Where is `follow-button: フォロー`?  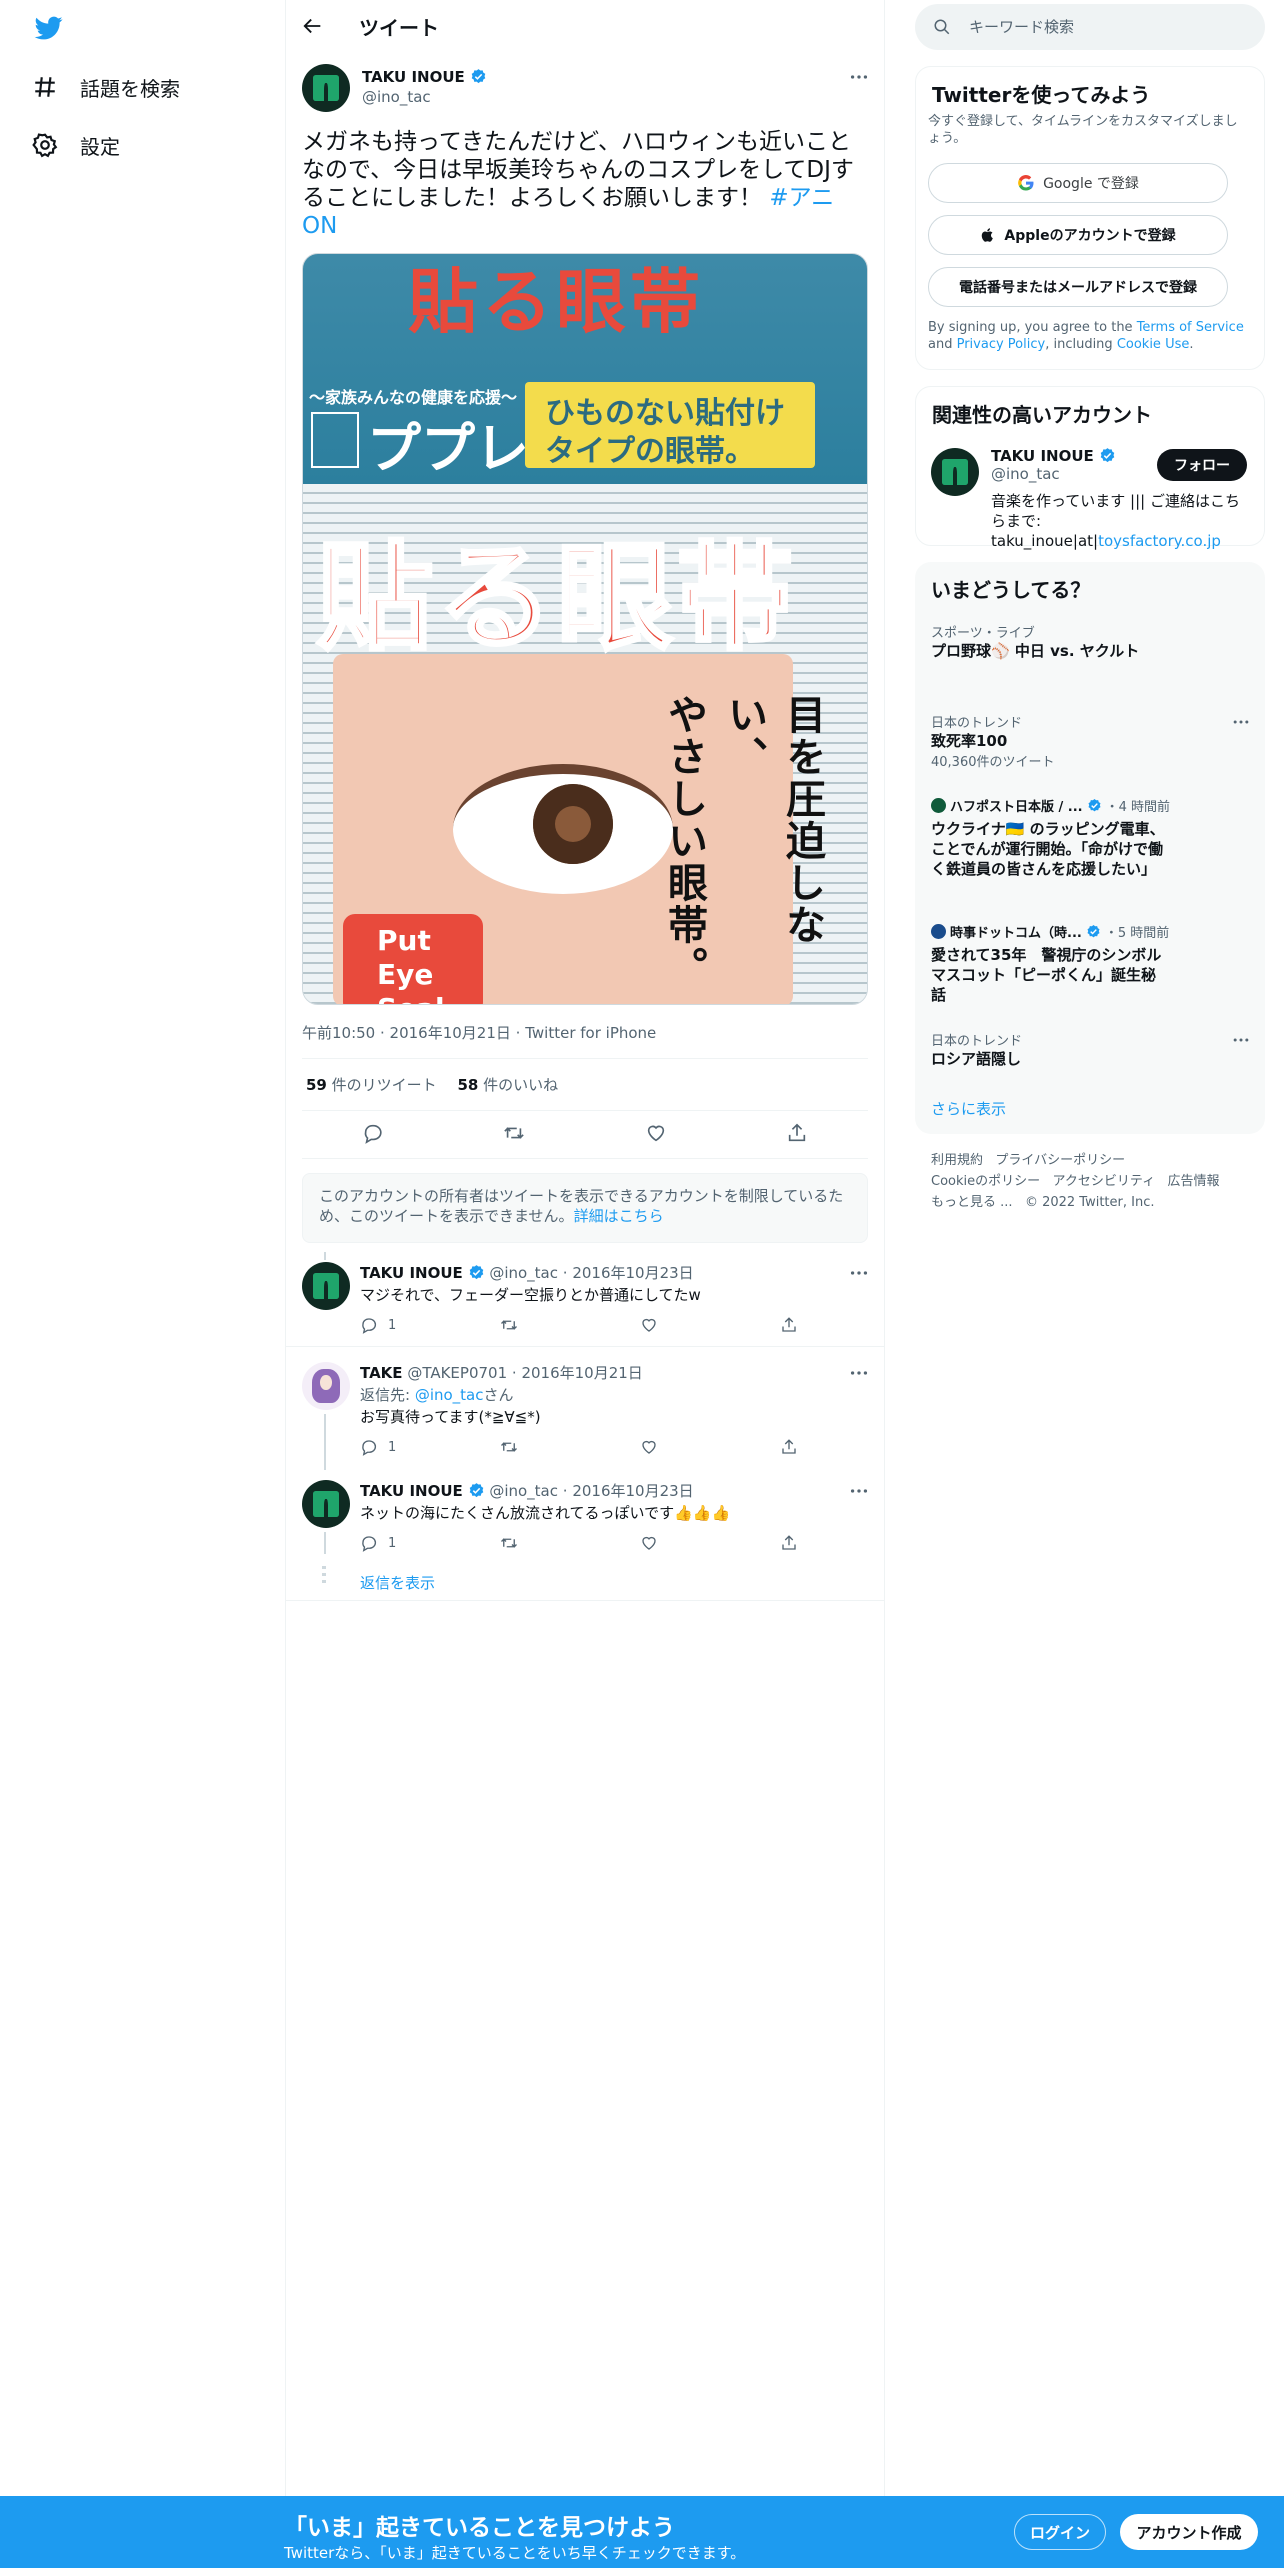 follow-button: フォロー is located at coordinates (1202, 465).